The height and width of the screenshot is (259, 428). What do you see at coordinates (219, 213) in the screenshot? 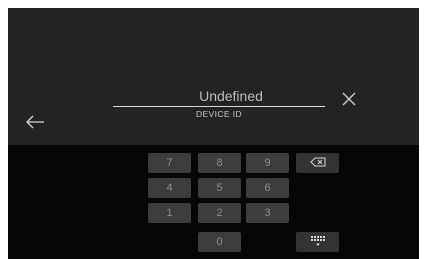
I see `key-2: 2` at bounding box center [219, 213].